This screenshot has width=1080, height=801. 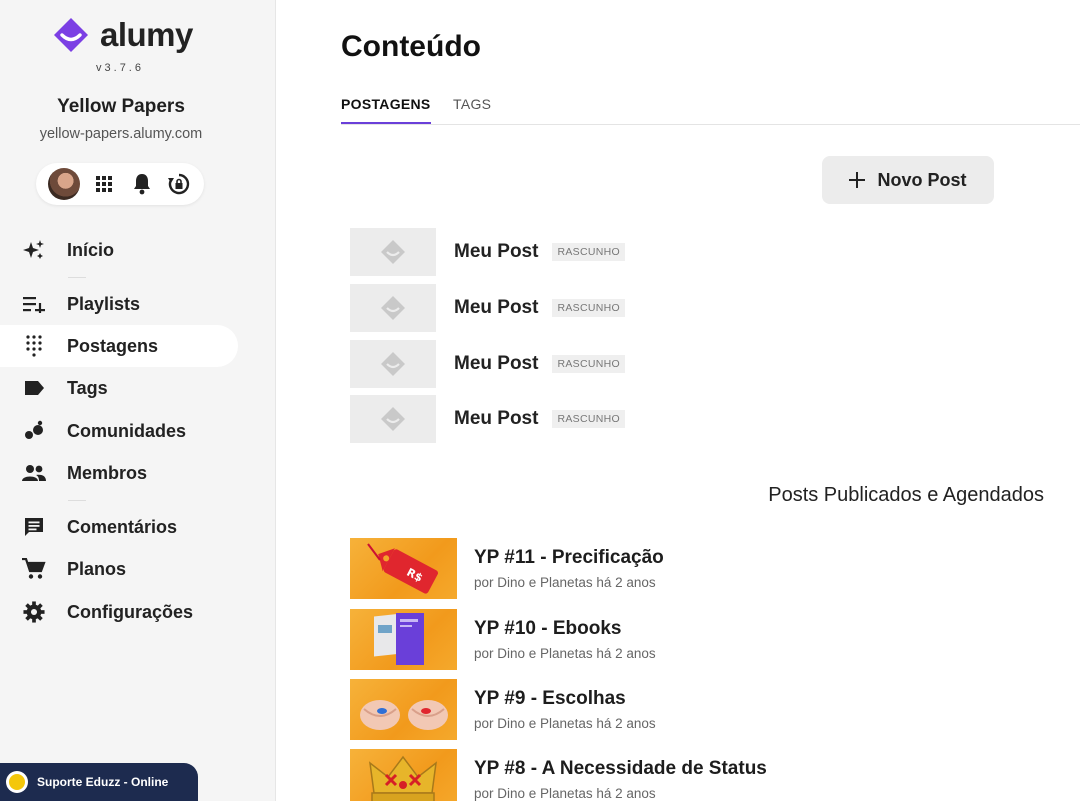 What do you see at coordinates (17, 782) in the screenshot?
I see `support-status-icon` at bounding box center [17, 782].